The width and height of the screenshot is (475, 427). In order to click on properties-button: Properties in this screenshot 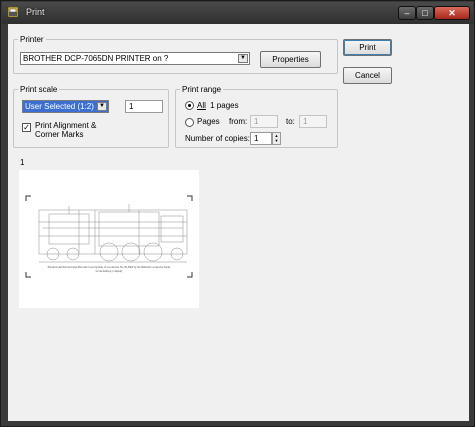, I will do `click(290, 59)`.